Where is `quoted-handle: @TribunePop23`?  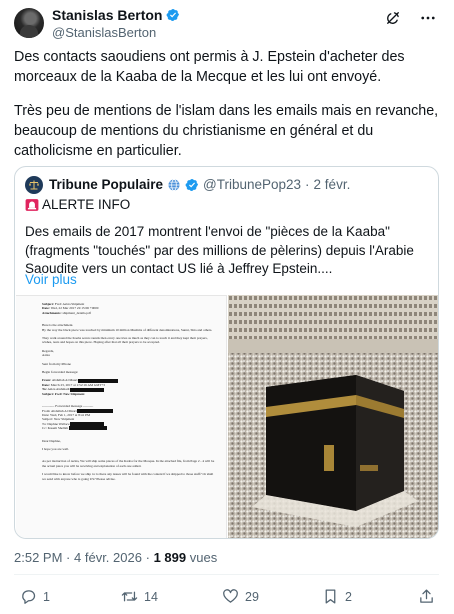 quoted-handle: @TribunePop23 is located at coordinates (252, 184).